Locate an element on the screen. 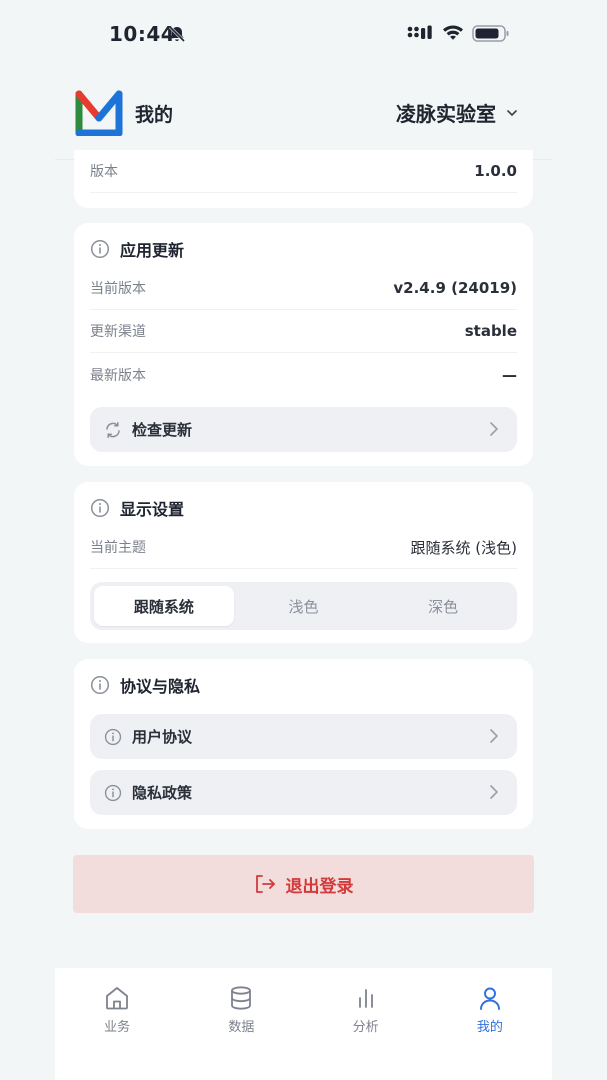 The width and height of the screenshot is (607, 1080). display-settings-card: 显示设置 当前主题 跟随系统 (浅色) 跟随系统 浅色 深色 is located at coordinates (303, 562).